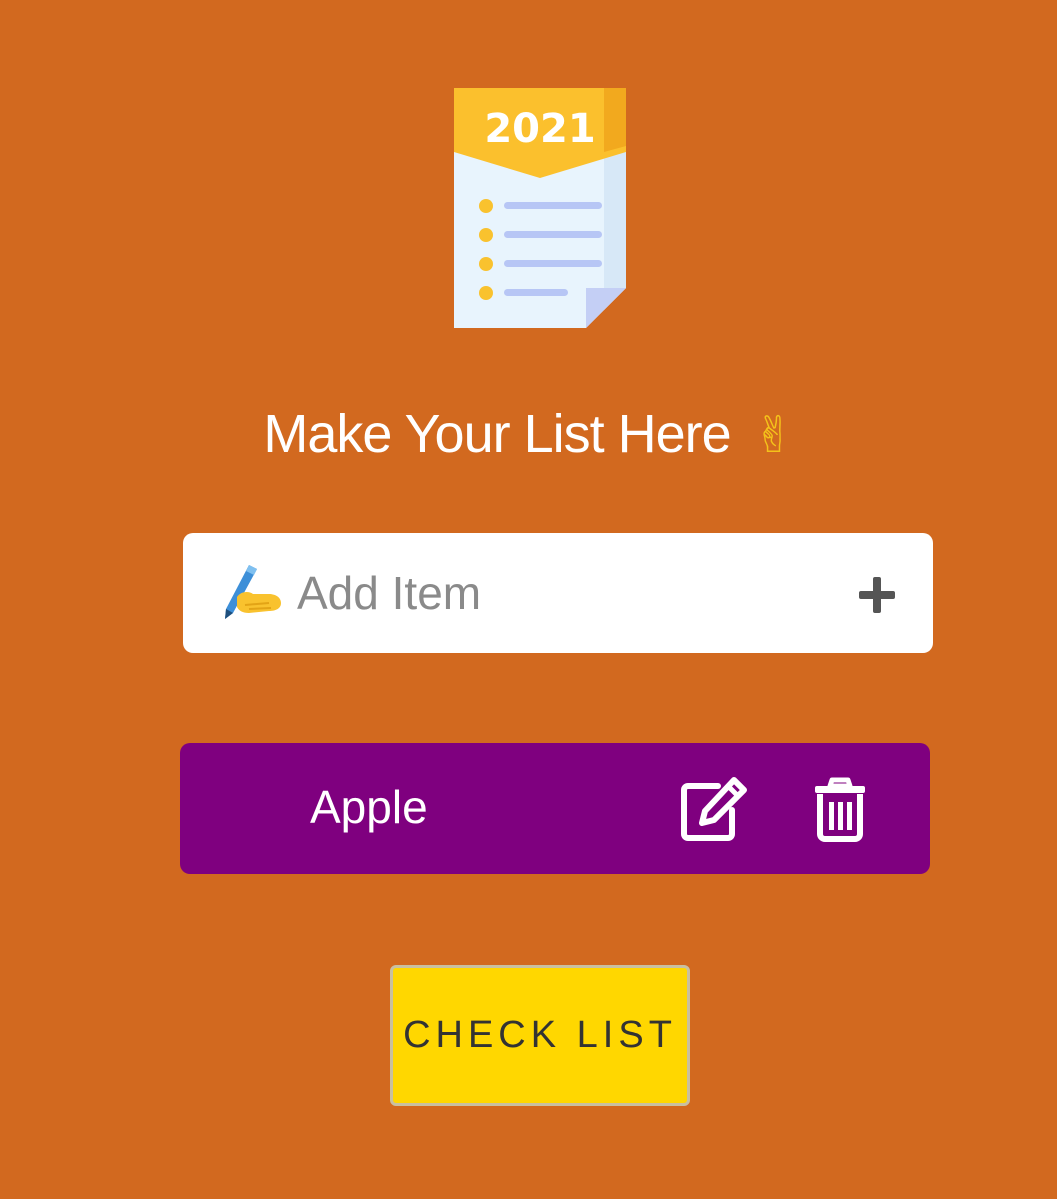 The width and height of the screenshot is (1057, 1199). Describe the element at coordinates (369, 807) in the screenshot. I see `list-item-label: Apple` at that location.